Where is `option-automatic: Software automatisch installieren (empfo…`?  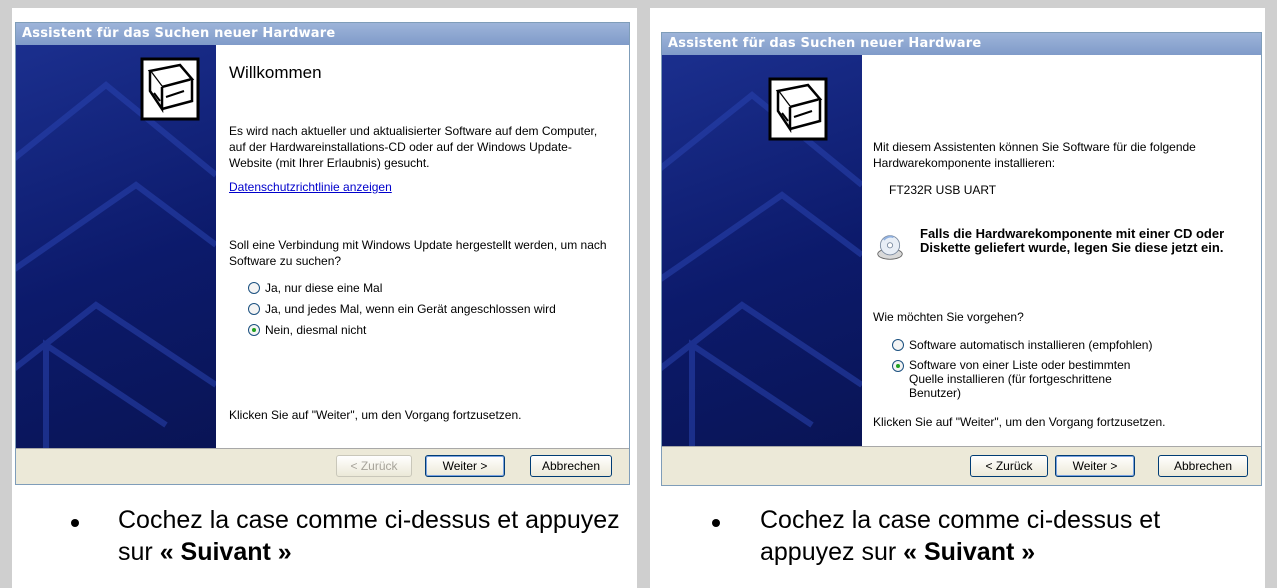
option-automatic: Software automatisch installieren (empfo… is located at coordinates (1022, 345).